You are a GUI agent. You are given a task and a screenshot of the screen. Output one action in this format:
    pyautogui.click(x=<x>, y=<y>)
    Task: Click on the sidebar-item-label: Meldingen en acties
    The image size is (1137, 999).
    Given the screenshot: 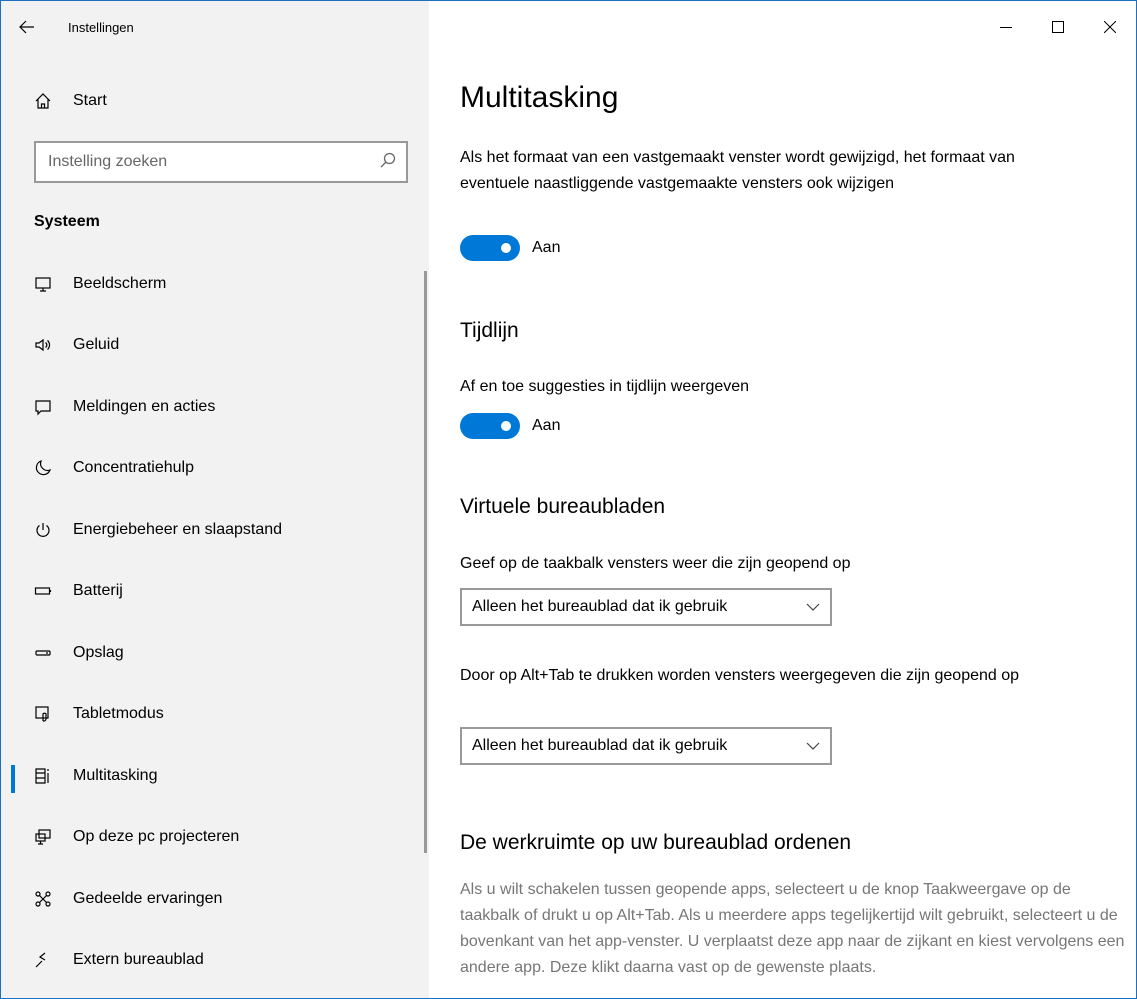 What is the action you would take?
    pyautogui.click(x=144, y=406)
    